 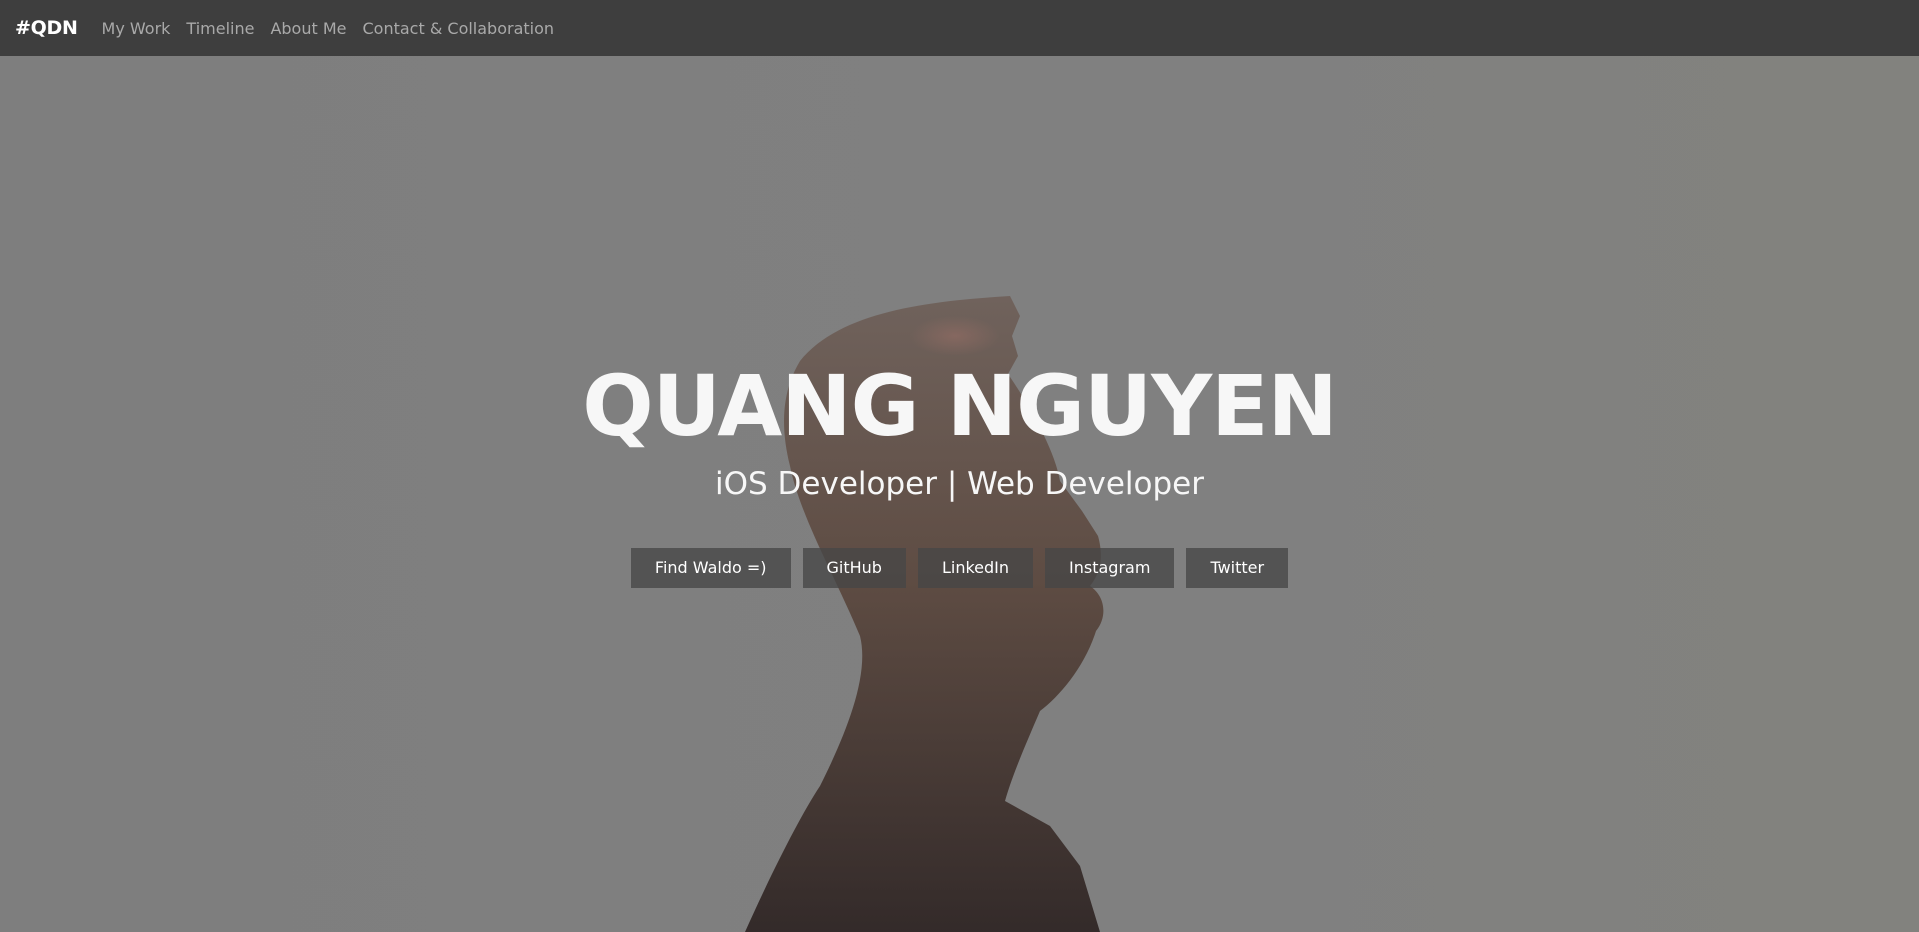 I want to click on nav-link-timeline: Timeline, so click(x=220, y=28).